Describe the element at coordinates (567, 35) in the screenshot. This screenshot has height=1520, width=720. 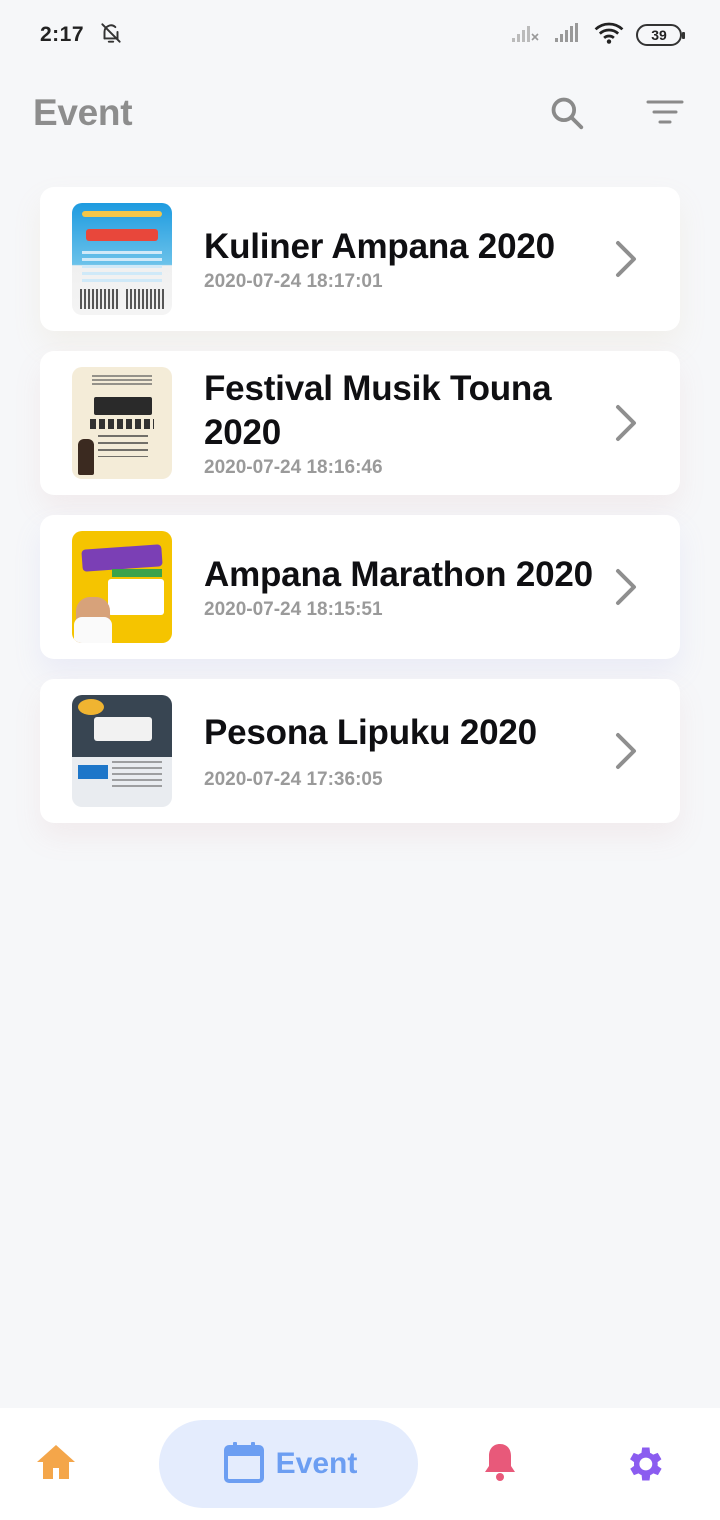
I see `signal-icon` at that location.